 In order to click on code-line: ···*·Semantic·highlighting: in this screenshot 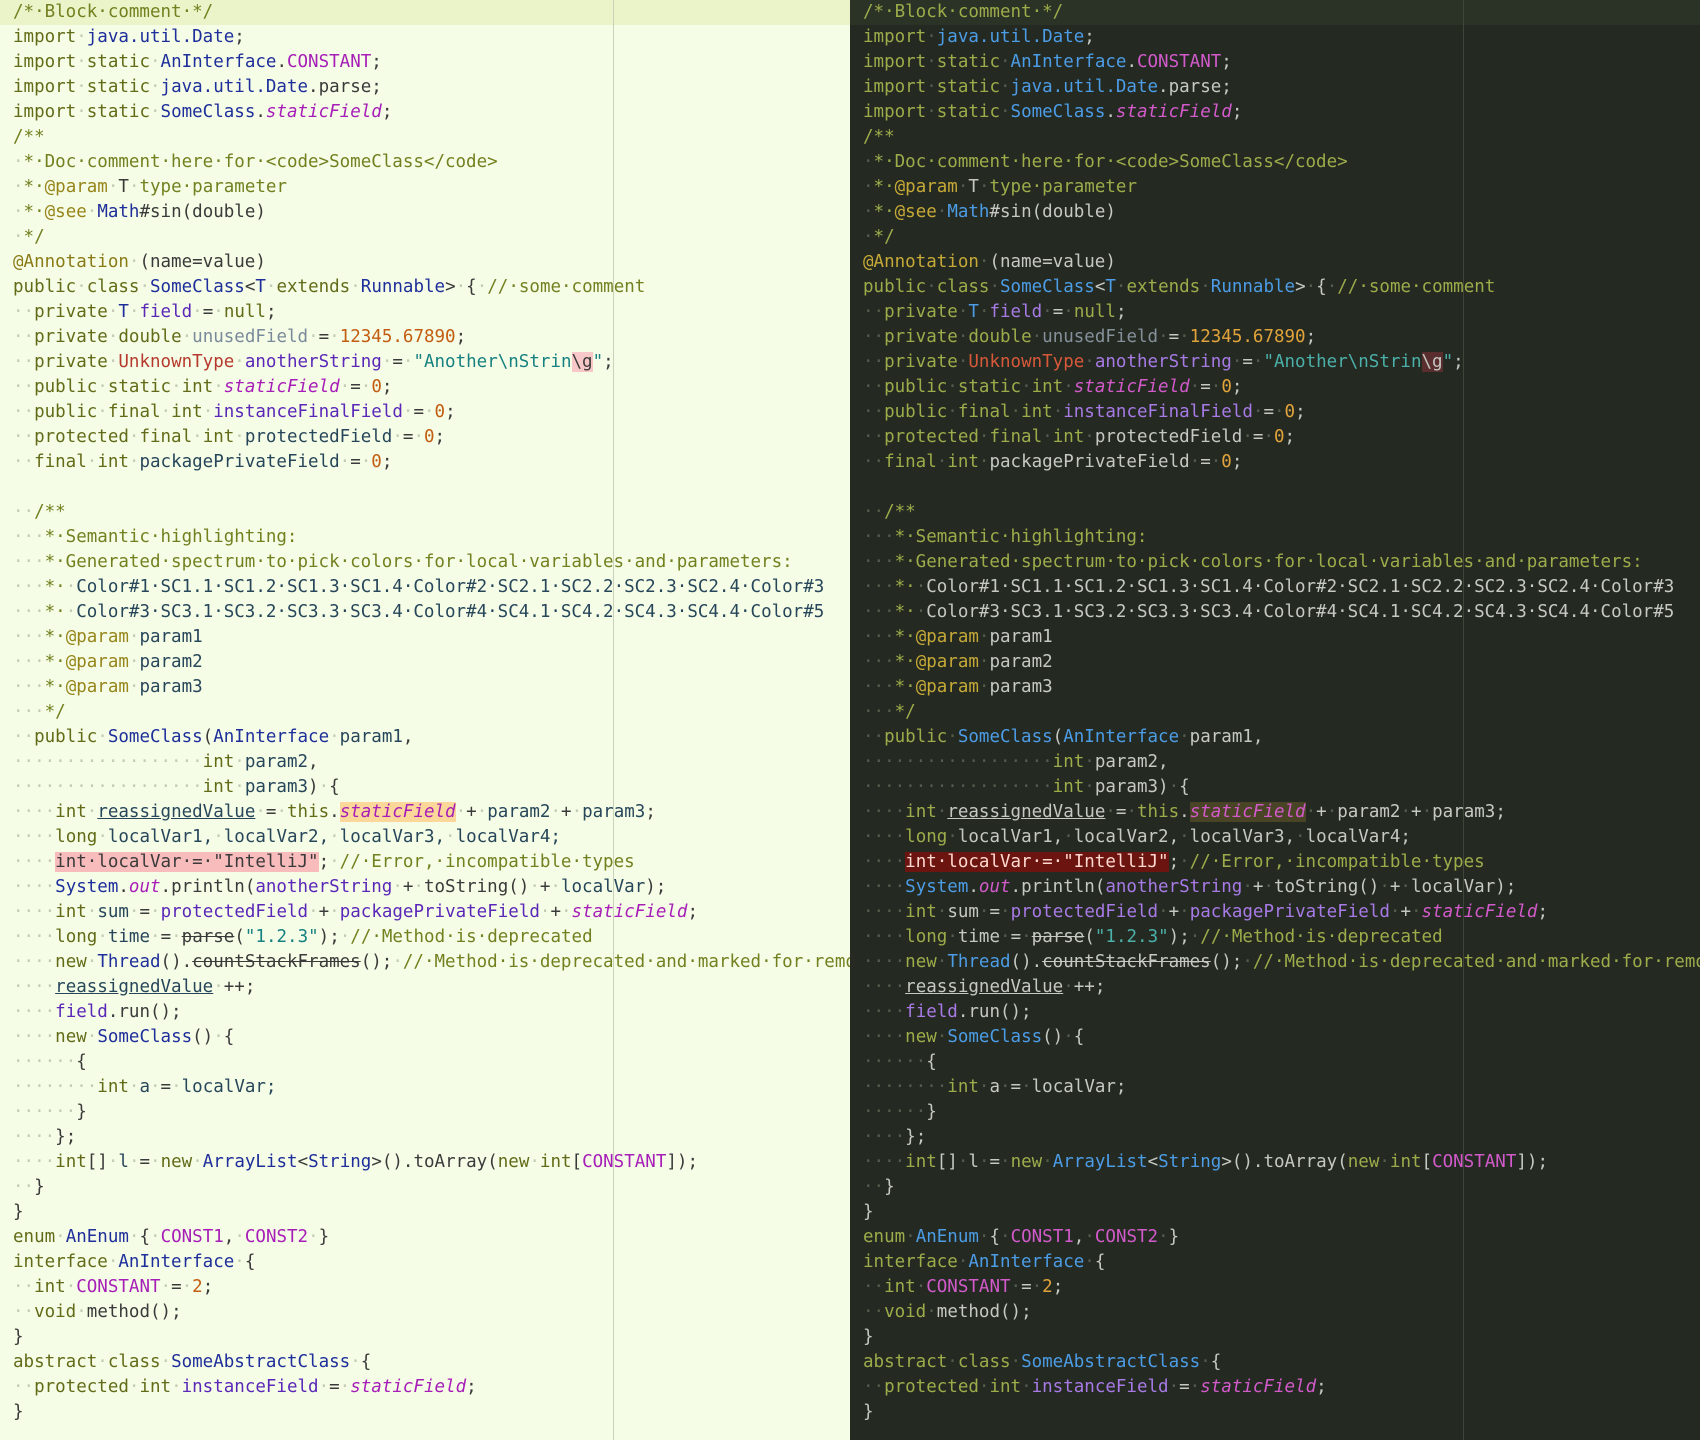, I will do `click(431, 537)`.